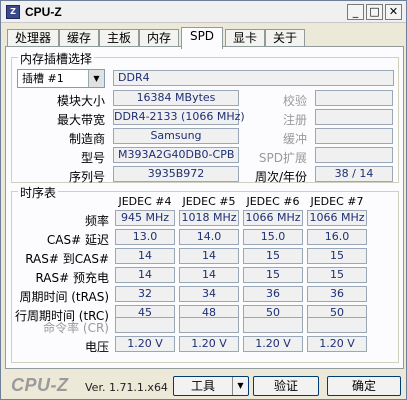 This screenshot has width=407, height=400. I want to click on registered-value, so click(354, 117).